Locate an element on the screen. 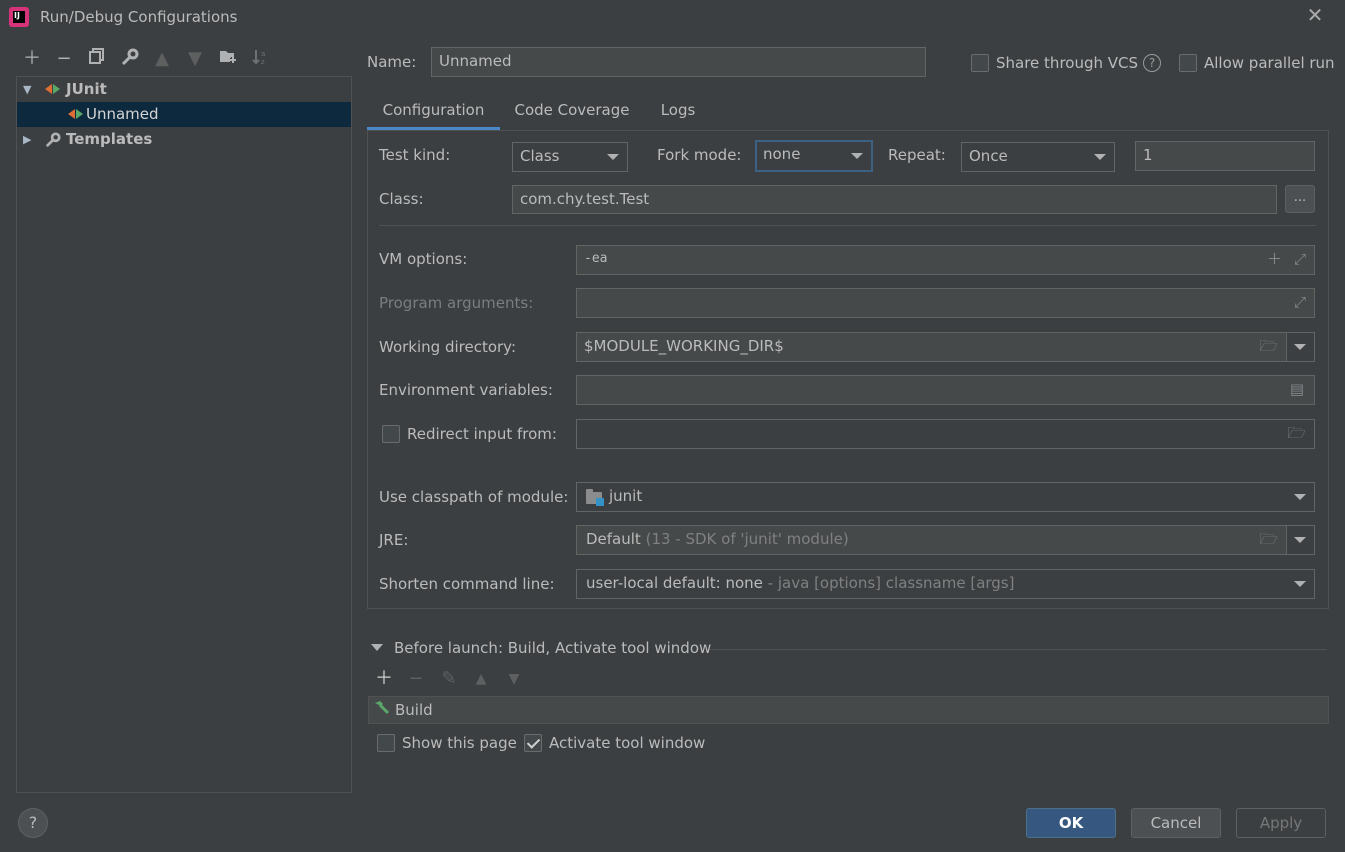  tree-item-unnamed: Unnamed is located at coordinates (184, 114).